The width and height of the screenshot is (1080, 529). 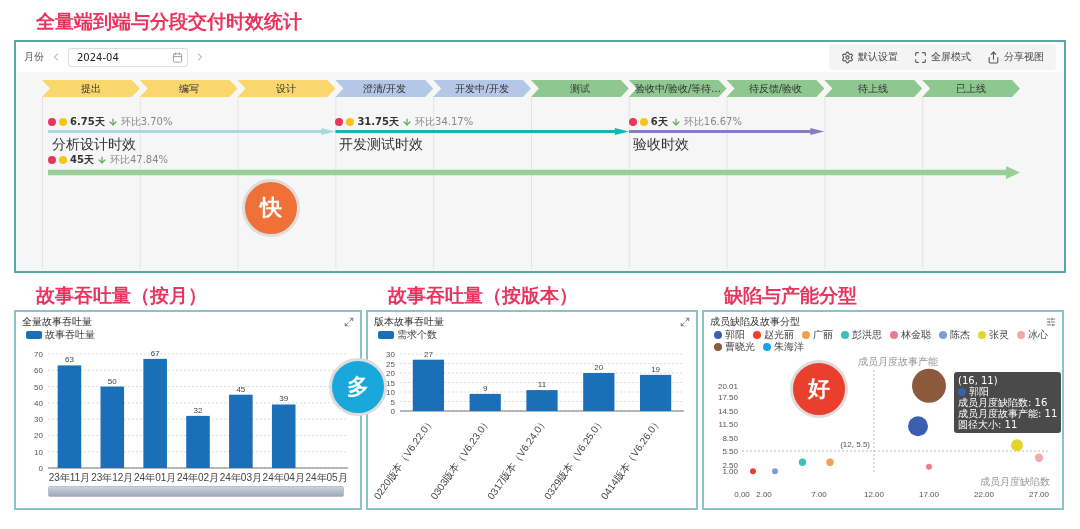 I want to click on legend-label: 朱海洋, so click(x=789, y=347).